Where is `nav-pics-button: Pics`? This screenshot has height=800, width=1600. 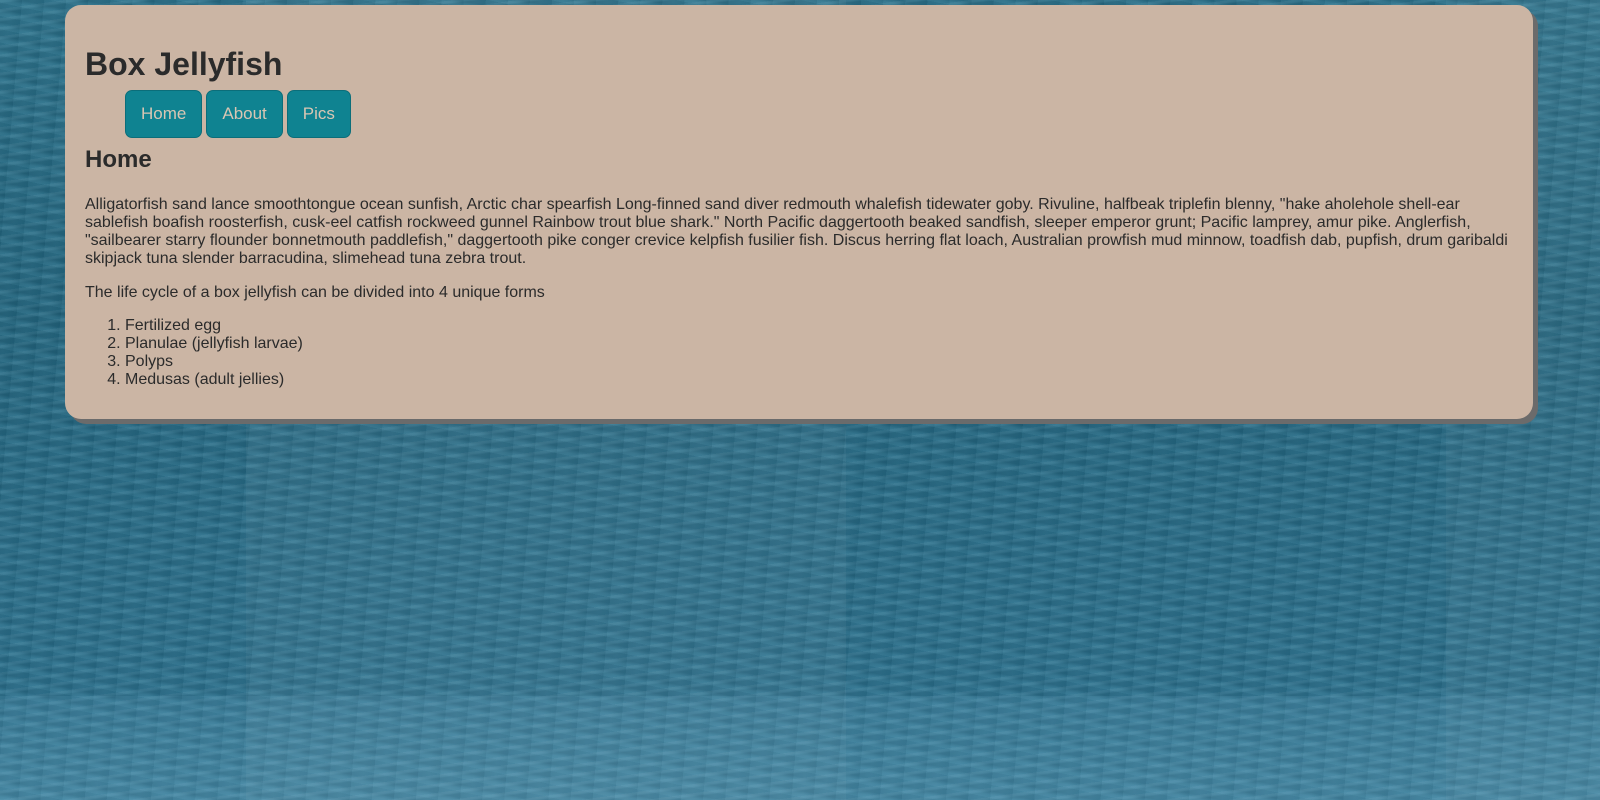
nav-pics-button: Pics is located at coordinates (318, 114).